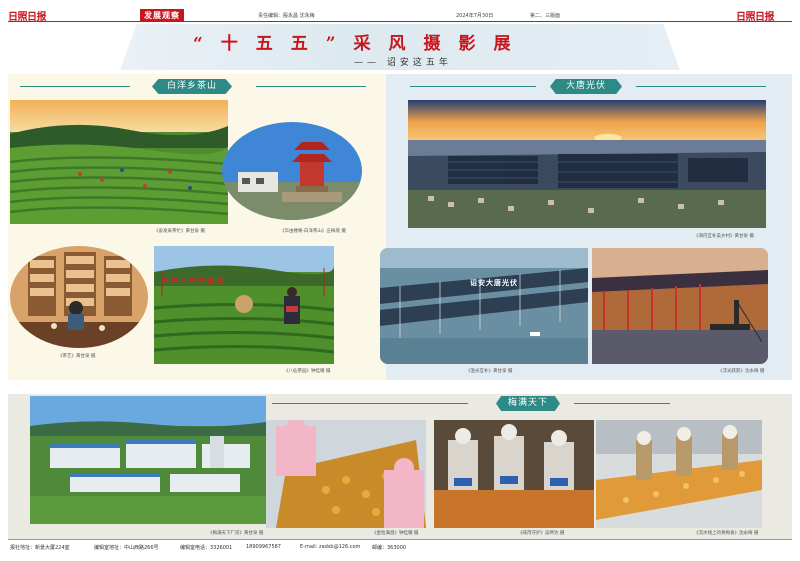  Describe the element at coordinates (286, 16) in the screenshot. I see `editors-line: 责任编辑：殷永昌 沈永梅` at that location.